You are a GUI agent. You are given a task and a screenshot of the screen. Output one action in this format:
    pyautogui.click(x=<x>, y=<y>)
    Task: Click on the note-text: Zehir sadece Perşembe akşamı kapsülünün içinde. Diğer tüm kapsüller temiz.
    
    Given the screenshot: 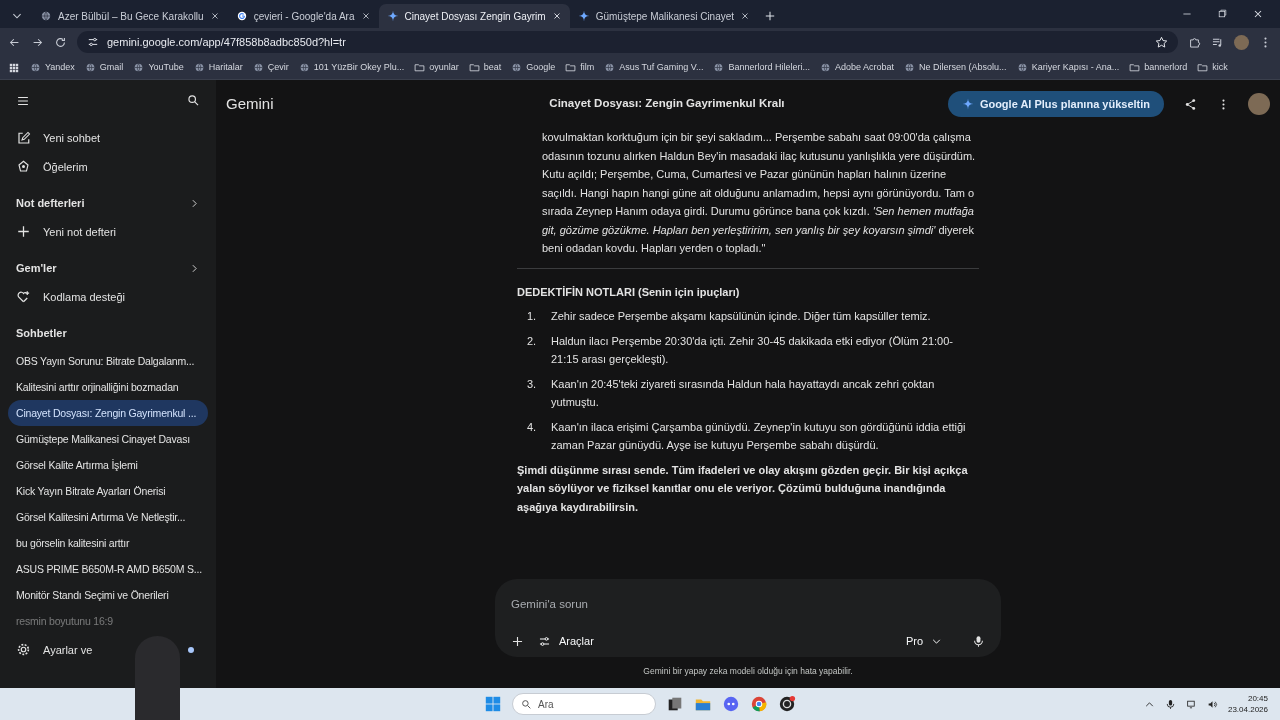 What is the action you would take?
    pyautogui.click(x=741, y=316)
    